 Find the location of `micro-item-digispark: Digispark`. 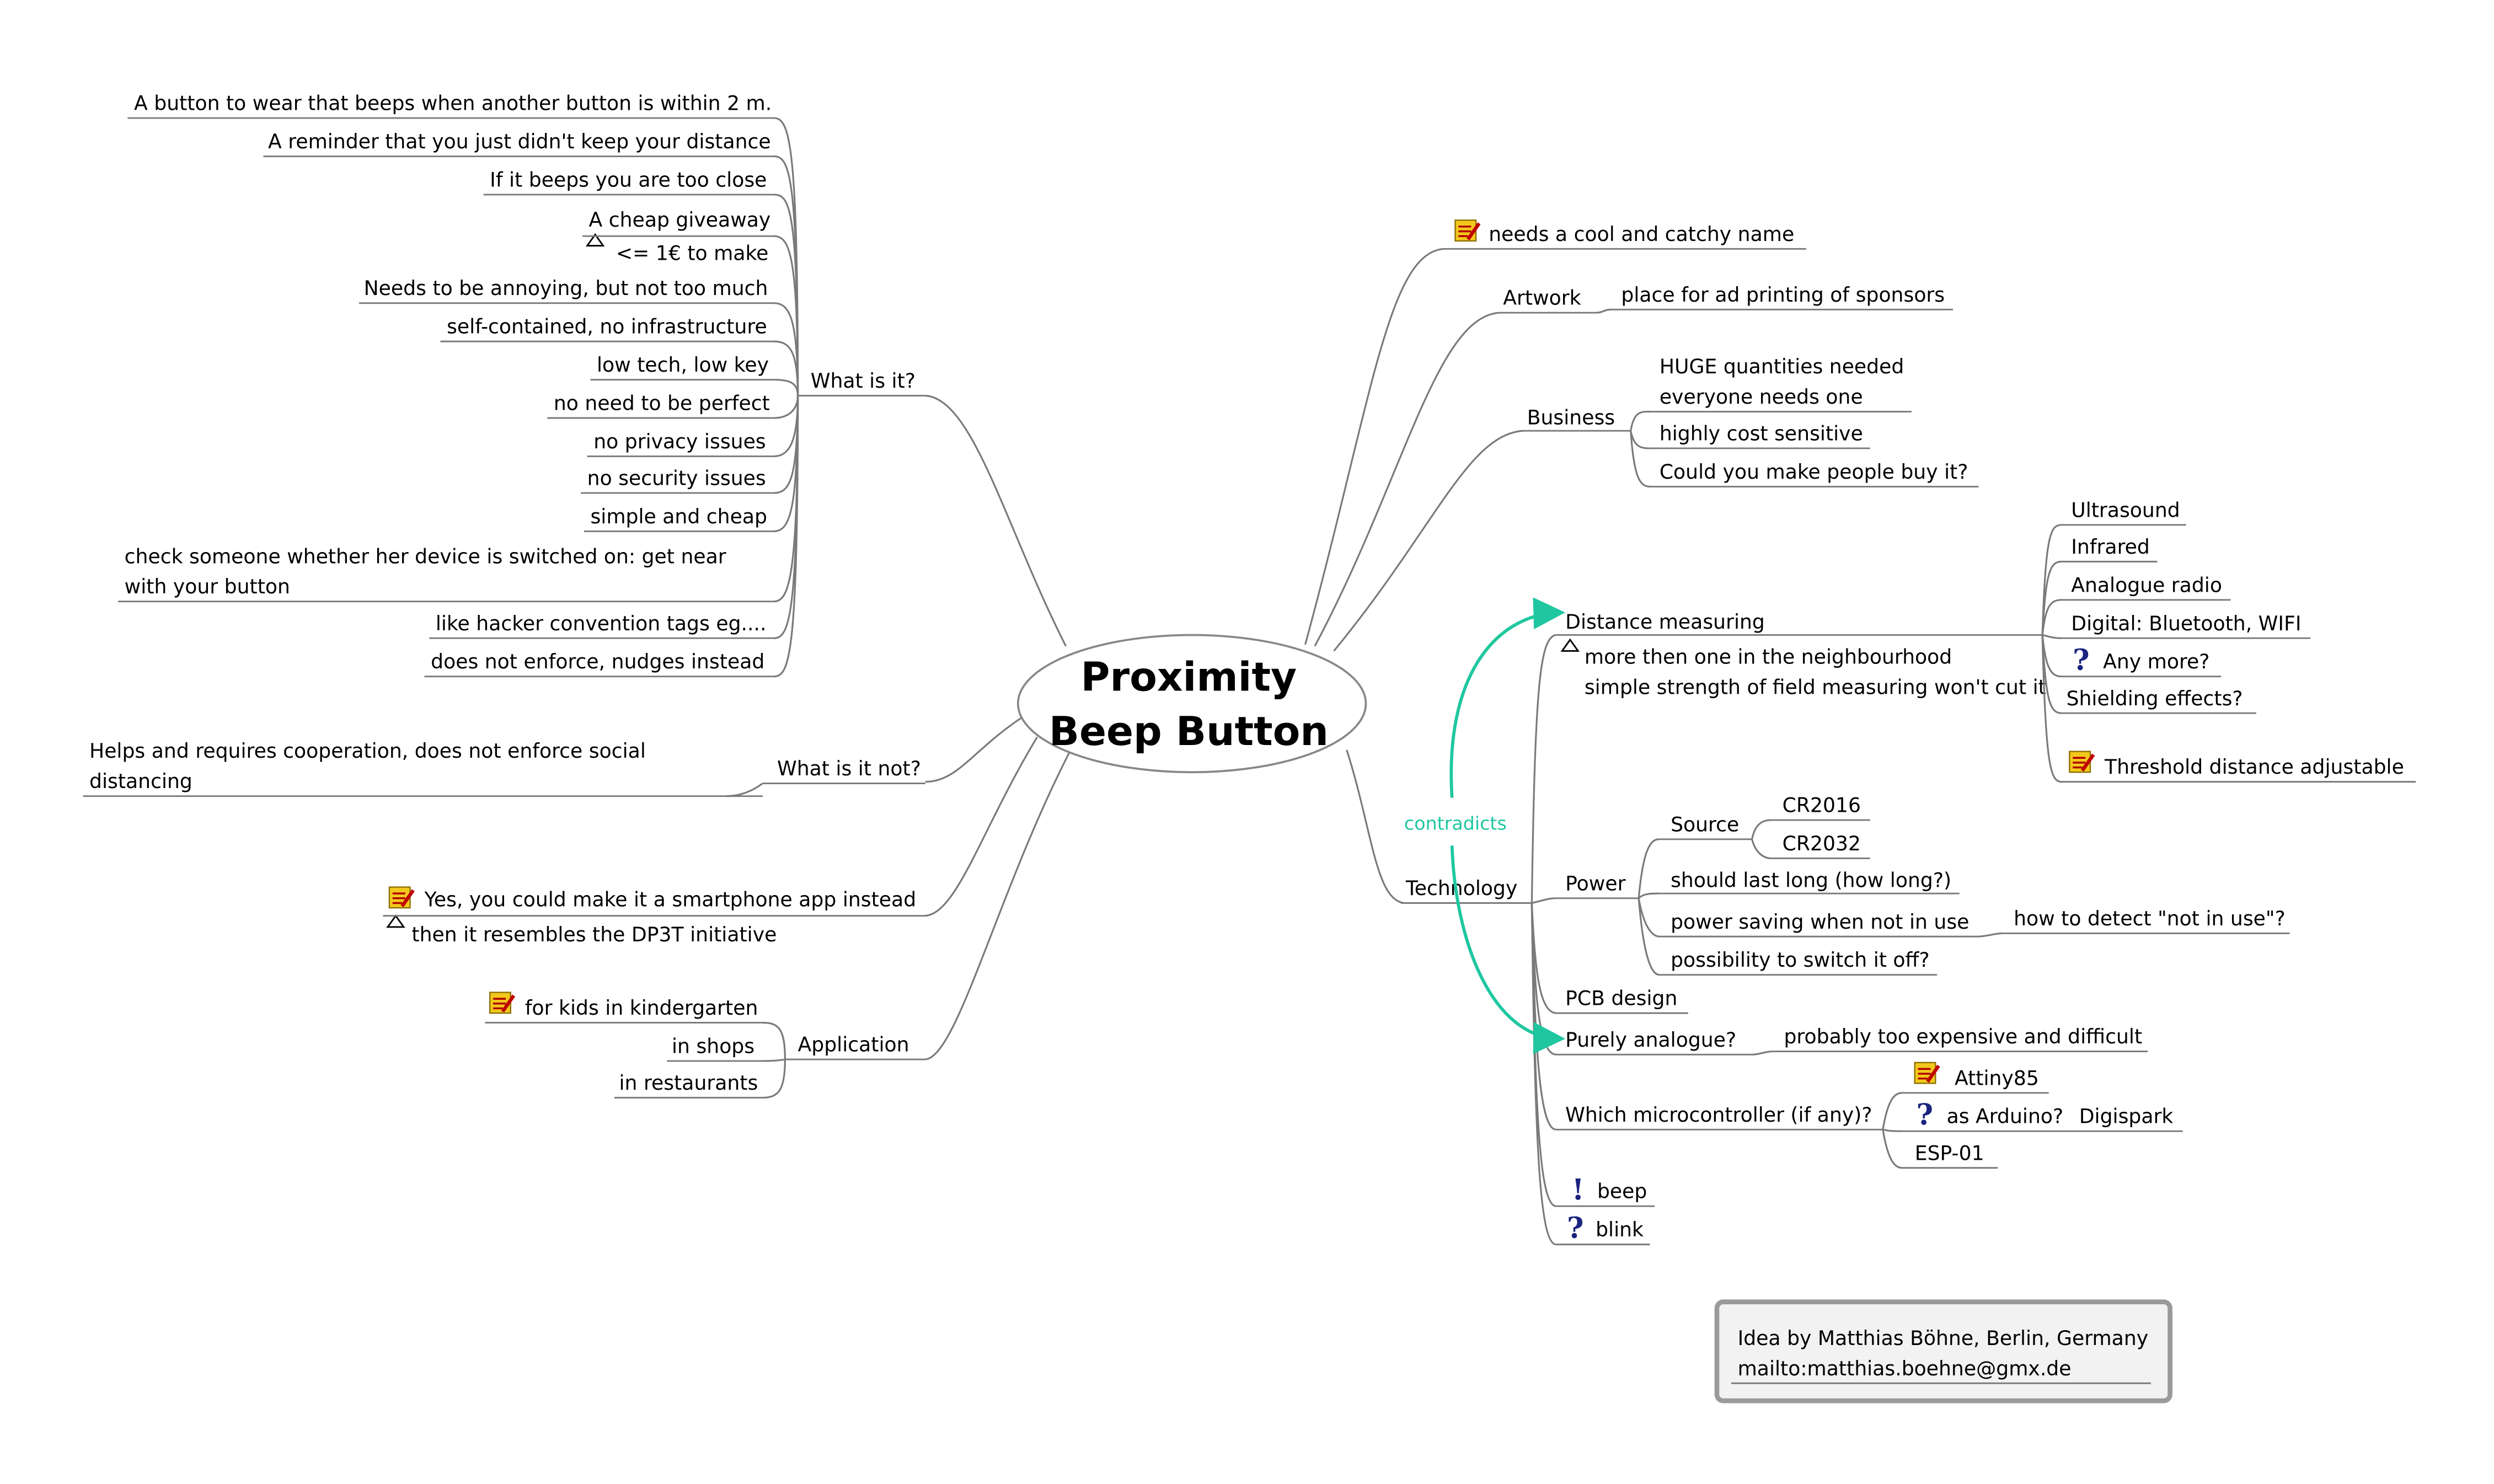

micro-item-digispark: Digispark is located at coordinates (2126, 1116).